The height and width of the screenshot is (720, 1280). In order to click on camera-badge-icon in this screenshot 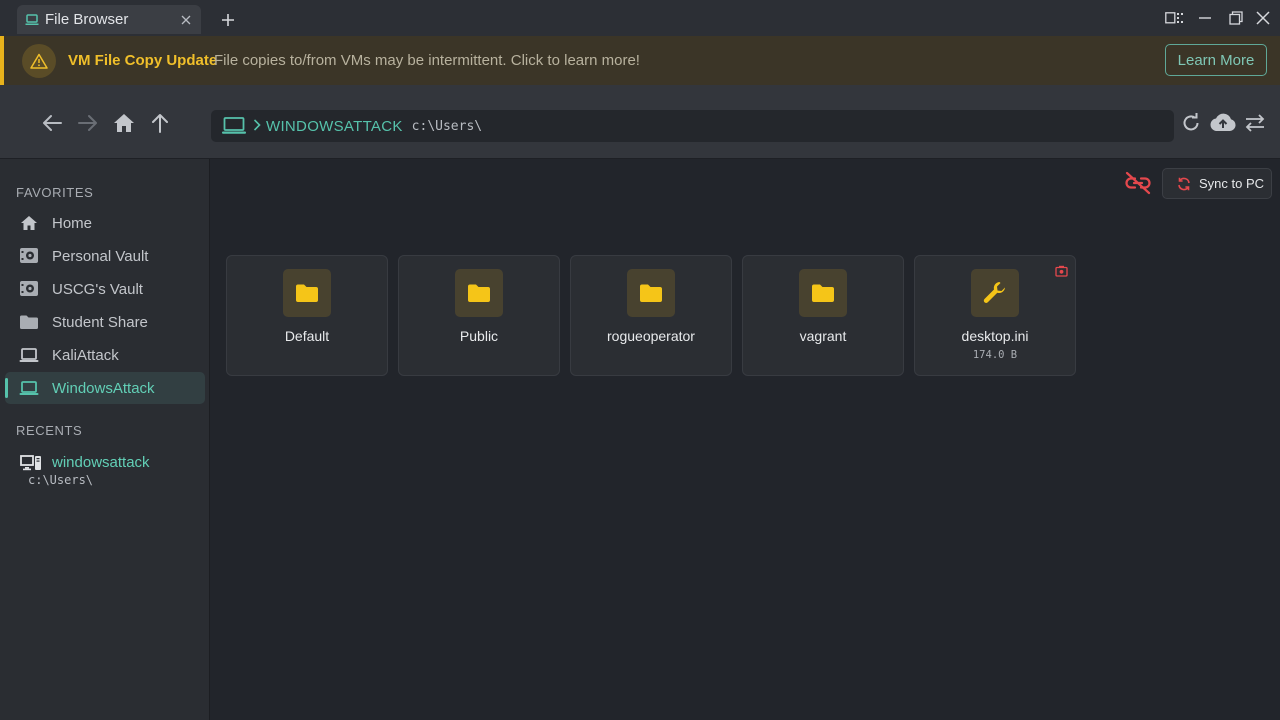, I will do `click(1061, 271)`.